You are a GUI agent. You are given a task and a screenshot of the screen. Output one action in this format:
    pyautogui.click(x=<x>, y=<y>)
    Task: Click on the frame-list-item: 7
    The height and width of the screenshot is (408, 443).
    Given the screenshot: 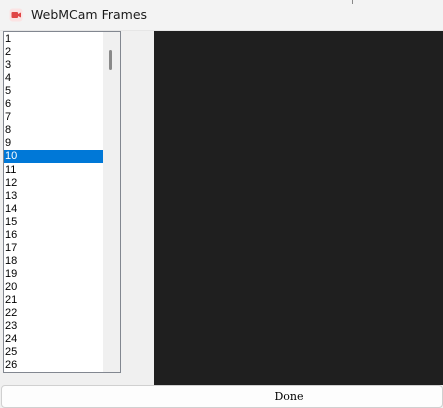 What is the action you would take?
    pyautogui.click(x=53, y=117)
    